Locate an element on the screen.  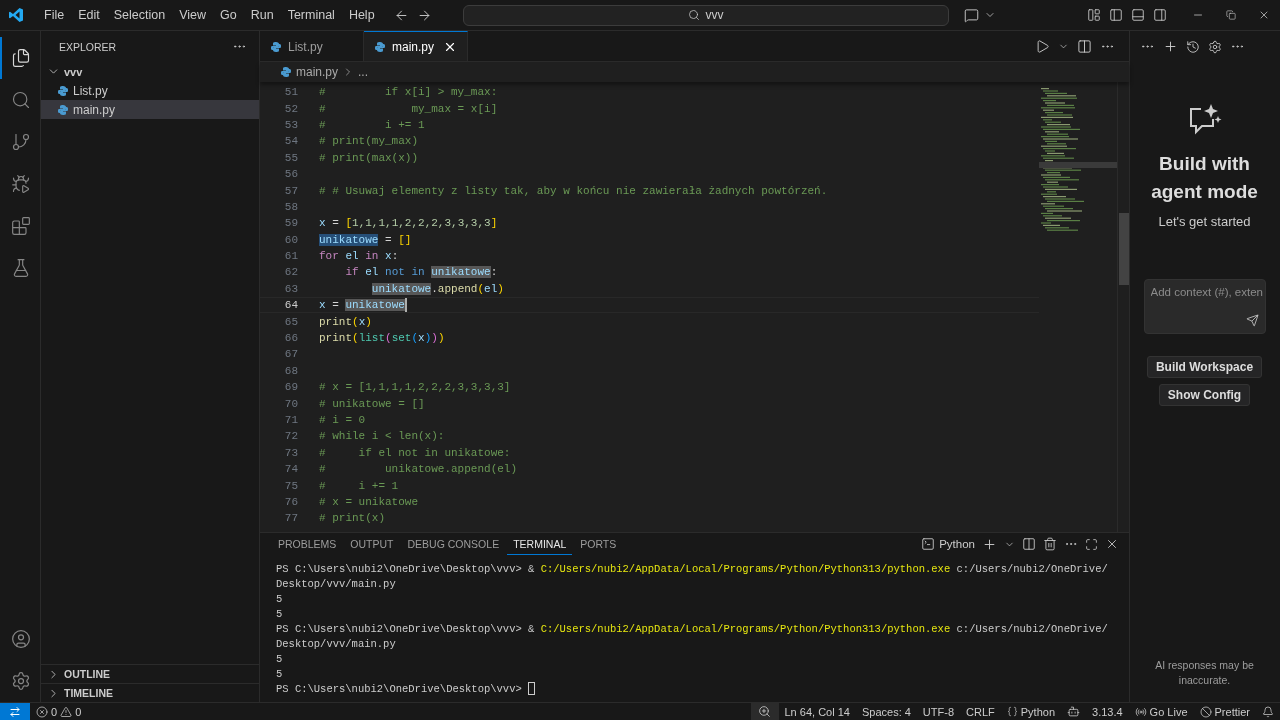
line-number: 63 is located at coordinates (290, 288).